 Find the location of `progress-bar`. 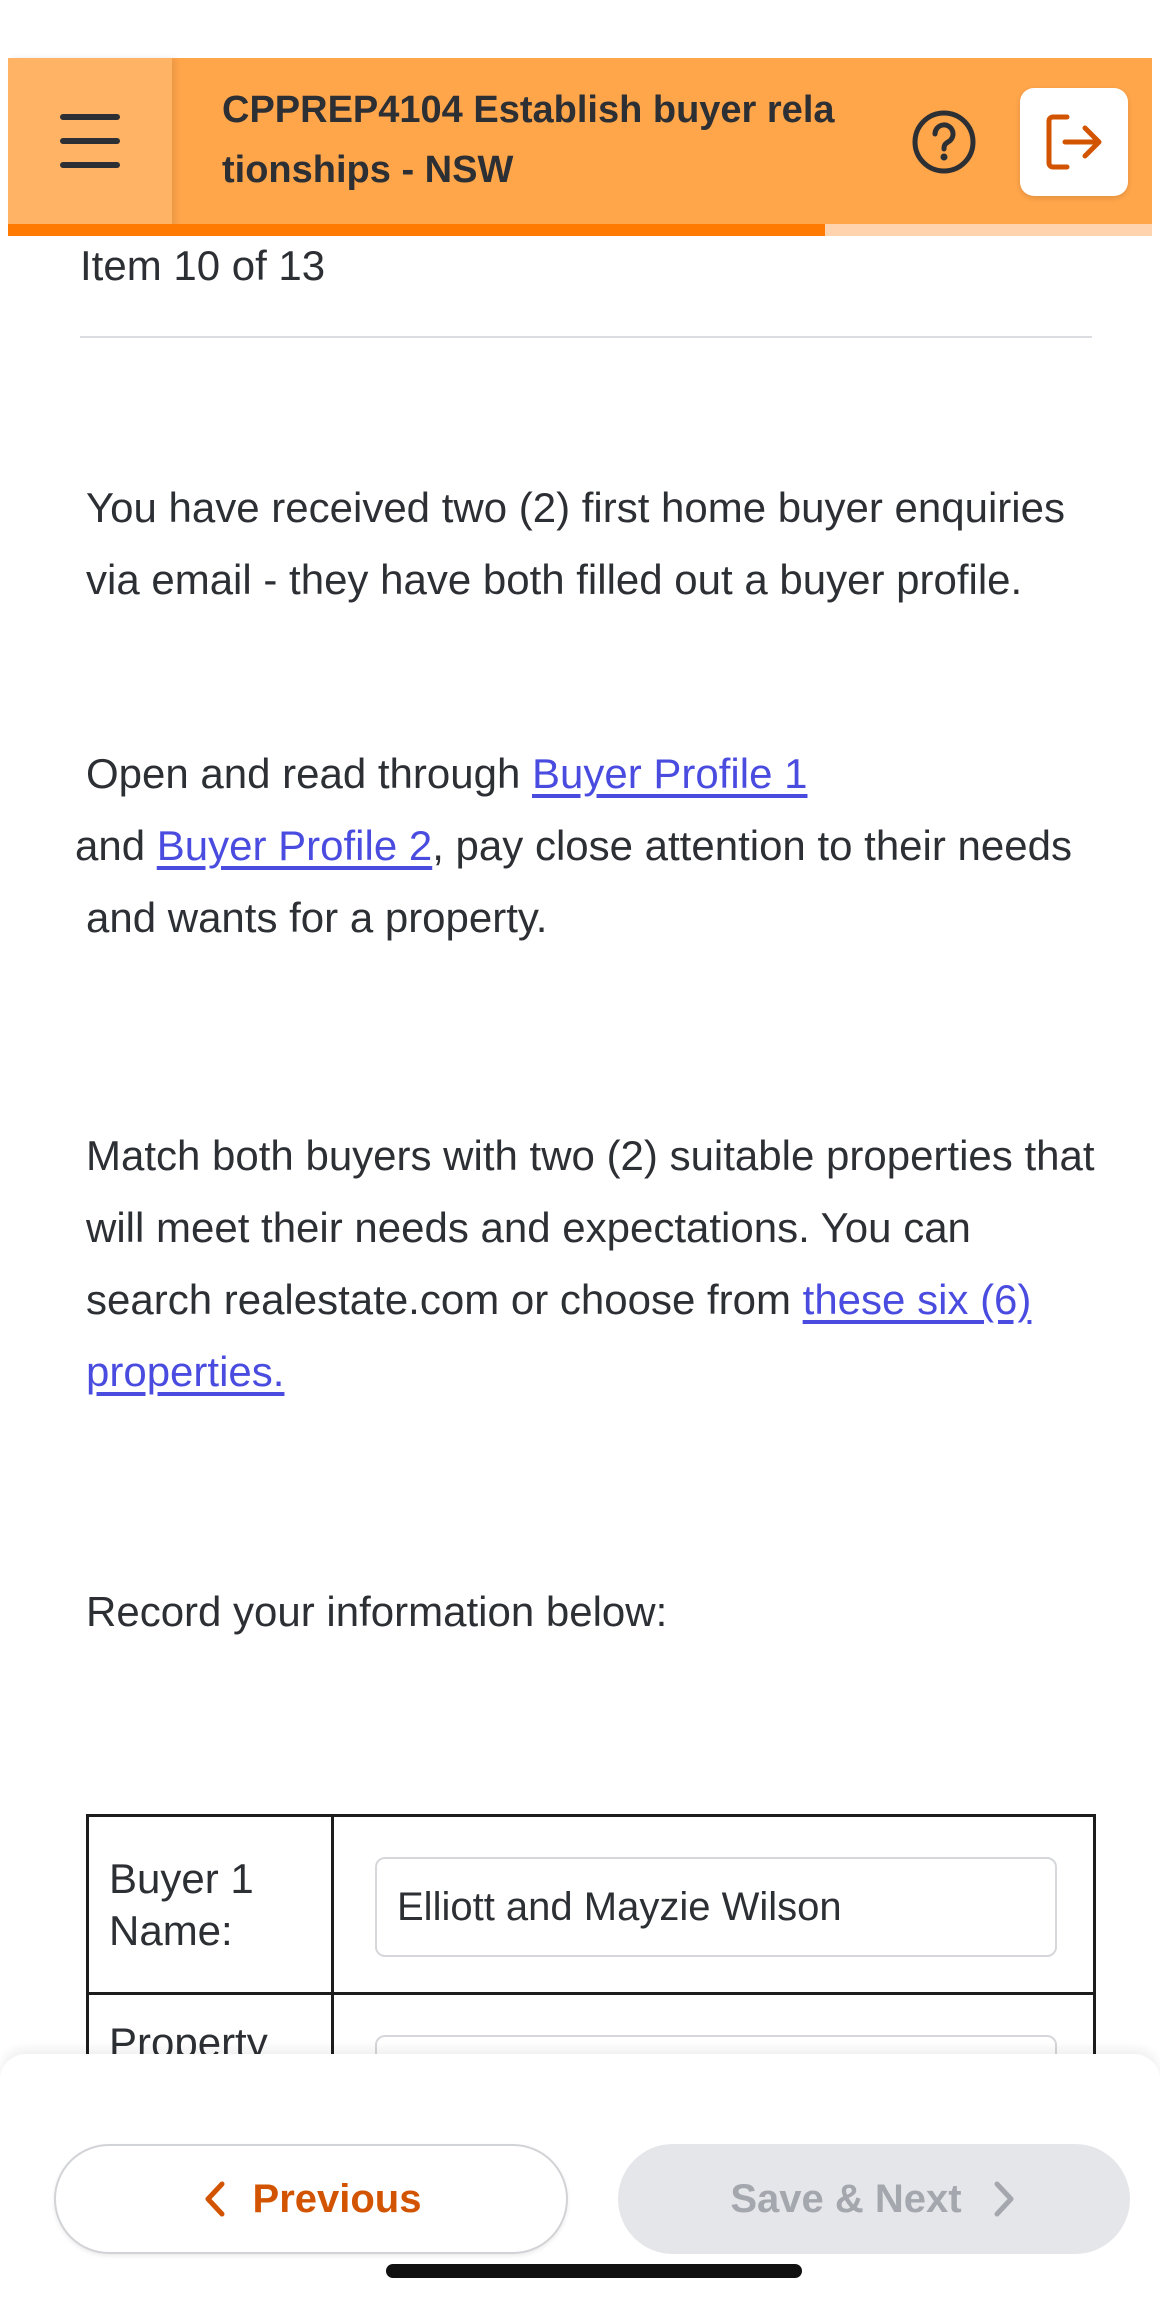

progress-bar is located at coordinates (580, 230).